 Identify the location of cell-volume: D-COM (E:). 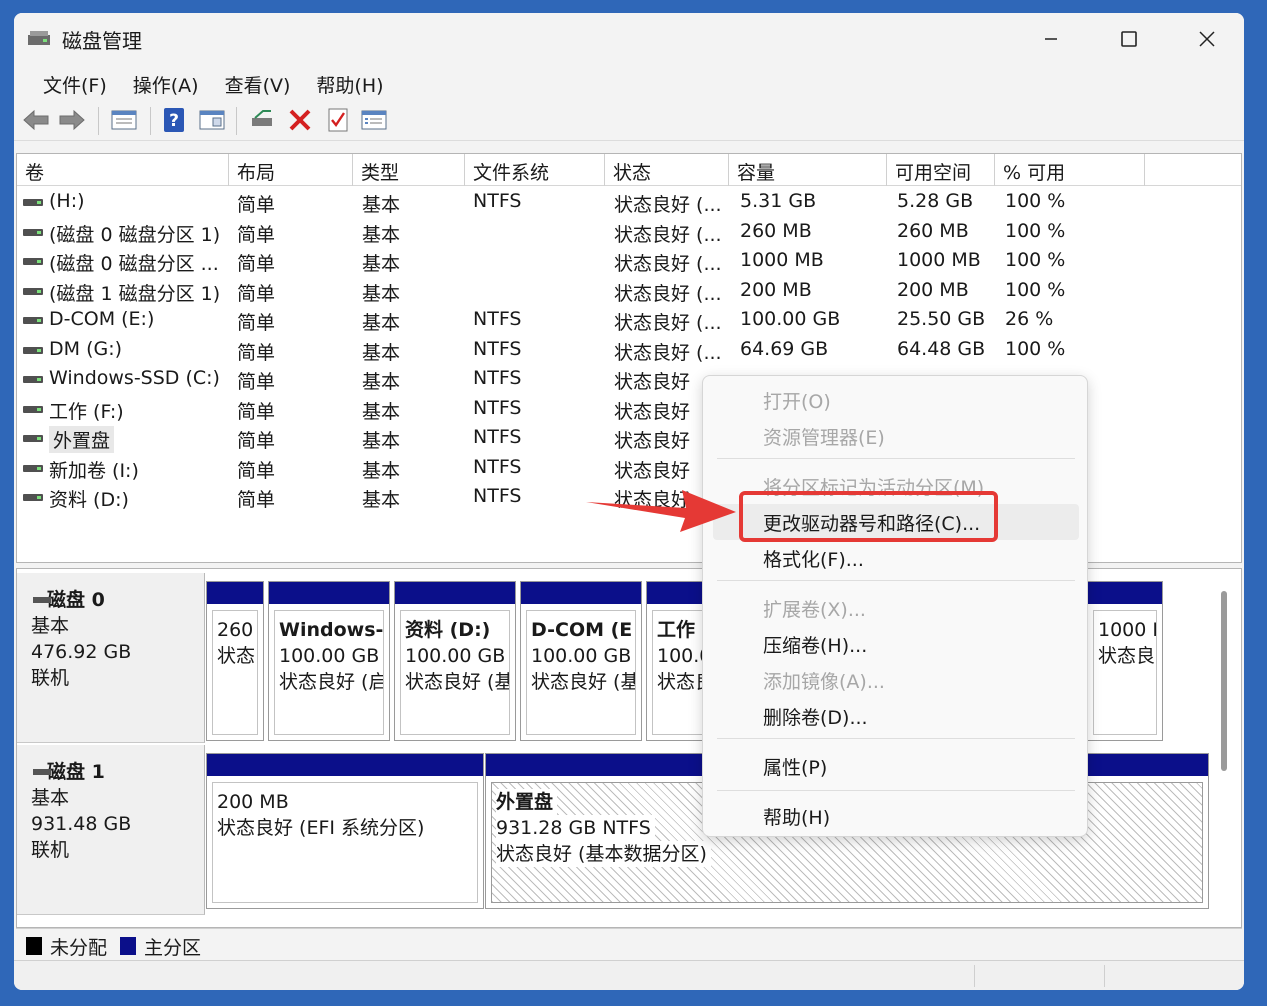
(102, 319).